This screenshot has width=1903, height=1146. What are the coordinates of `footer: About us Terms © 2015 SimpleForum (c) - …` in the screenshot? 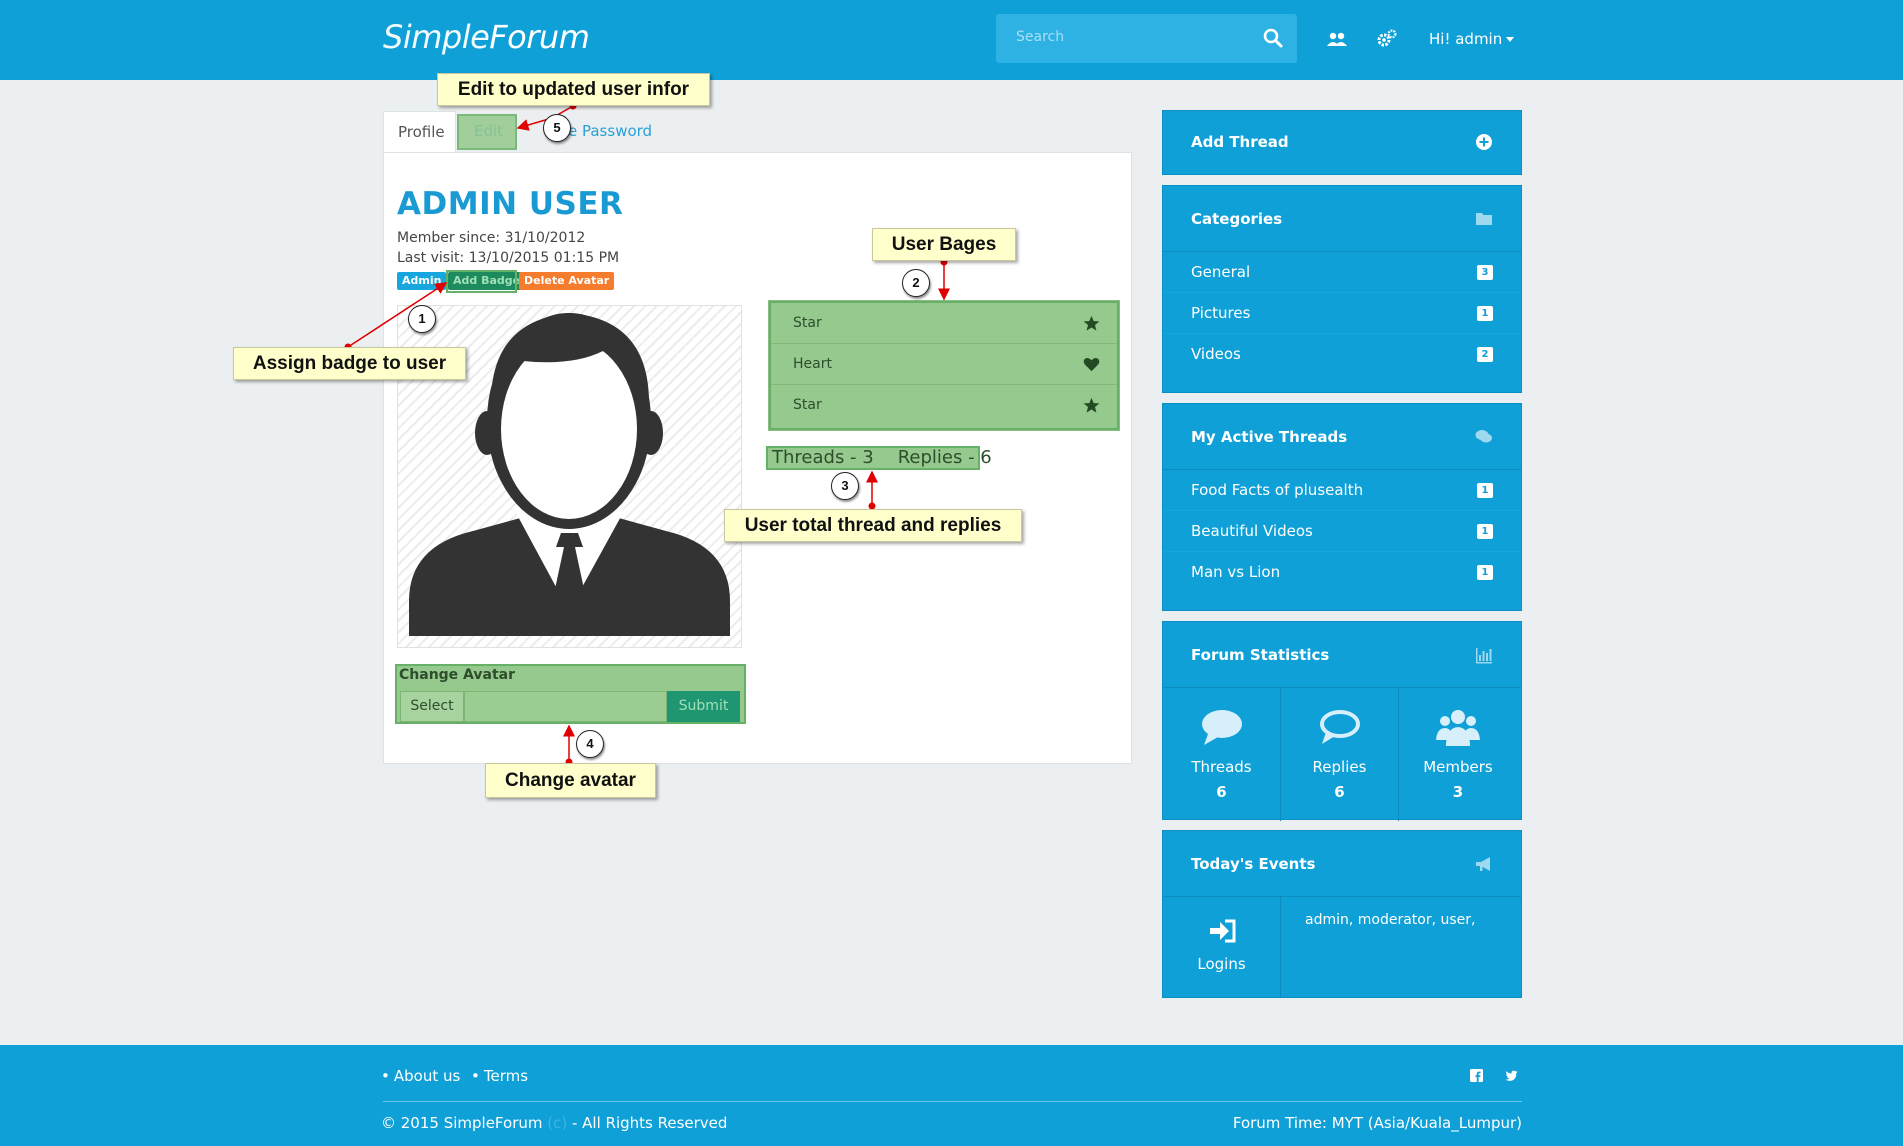 It's located at (951, 1095).